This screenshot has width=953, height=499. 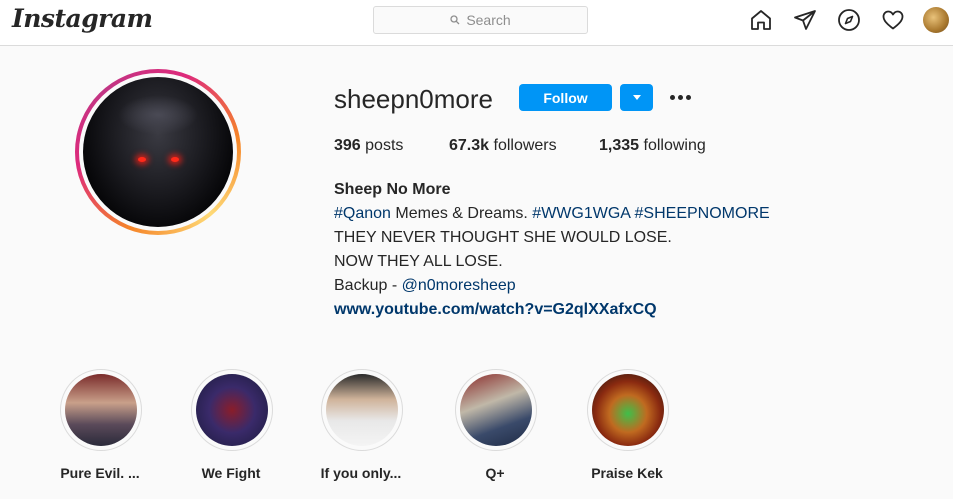 I want to click on avatar-hair, so click(x=158, y=115).